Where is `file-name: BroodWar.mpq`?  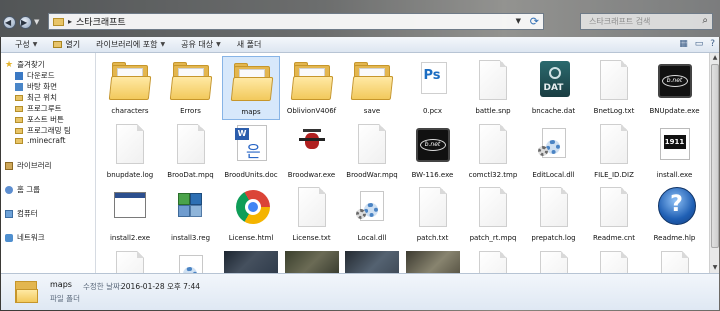
file-name: BroodWar.mpq is located at coordinates (372, 174).